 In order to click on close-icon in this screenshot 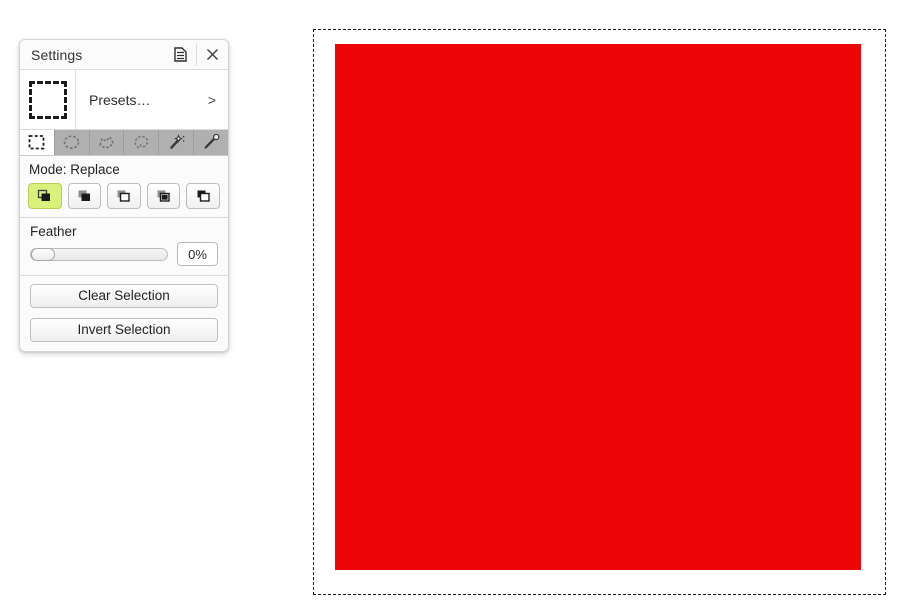, I will do `click(212, 54)`.